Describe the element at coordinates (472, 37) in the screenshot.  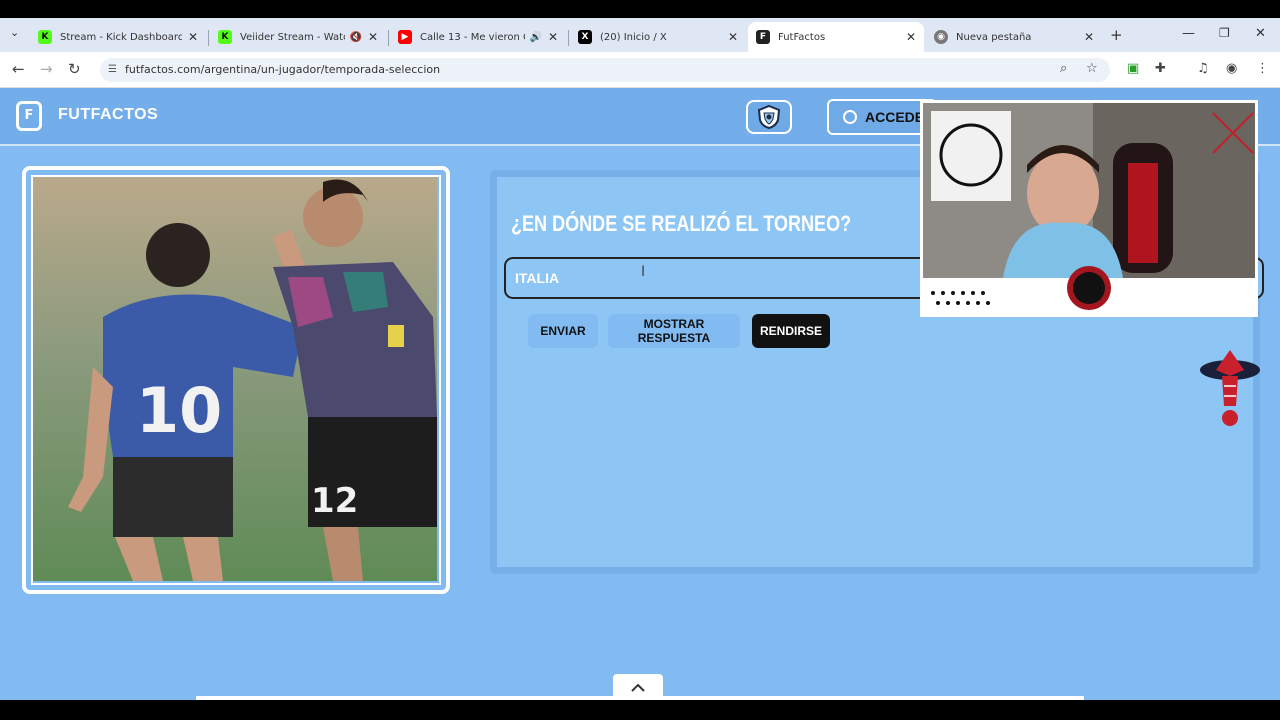
I see `tab-label: Calle 13 - Me vieron Cru` at that location.